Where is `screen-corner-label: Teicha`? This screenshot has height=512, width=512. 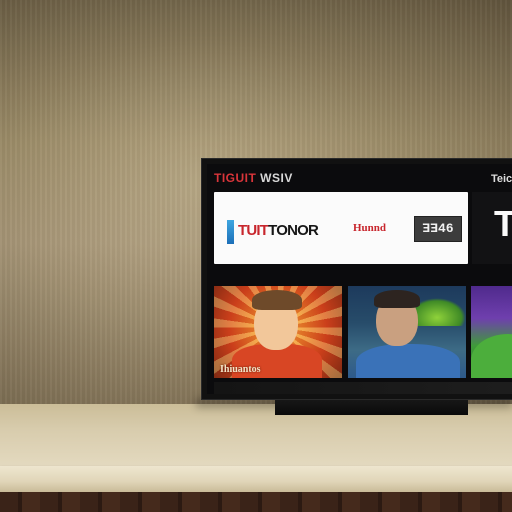
screen-corner-label: Teicha is located at coordinates (501, 179).